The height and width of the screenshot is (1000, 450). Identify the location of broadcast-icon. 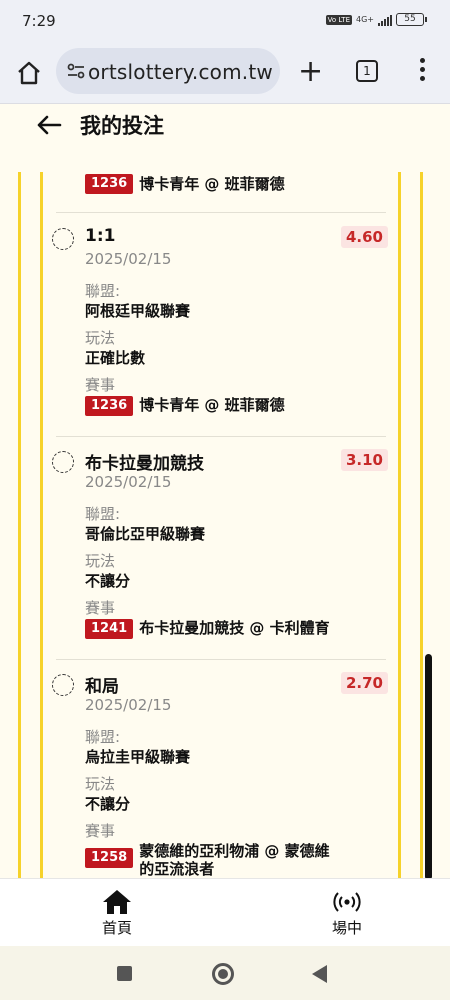
(347, 902).